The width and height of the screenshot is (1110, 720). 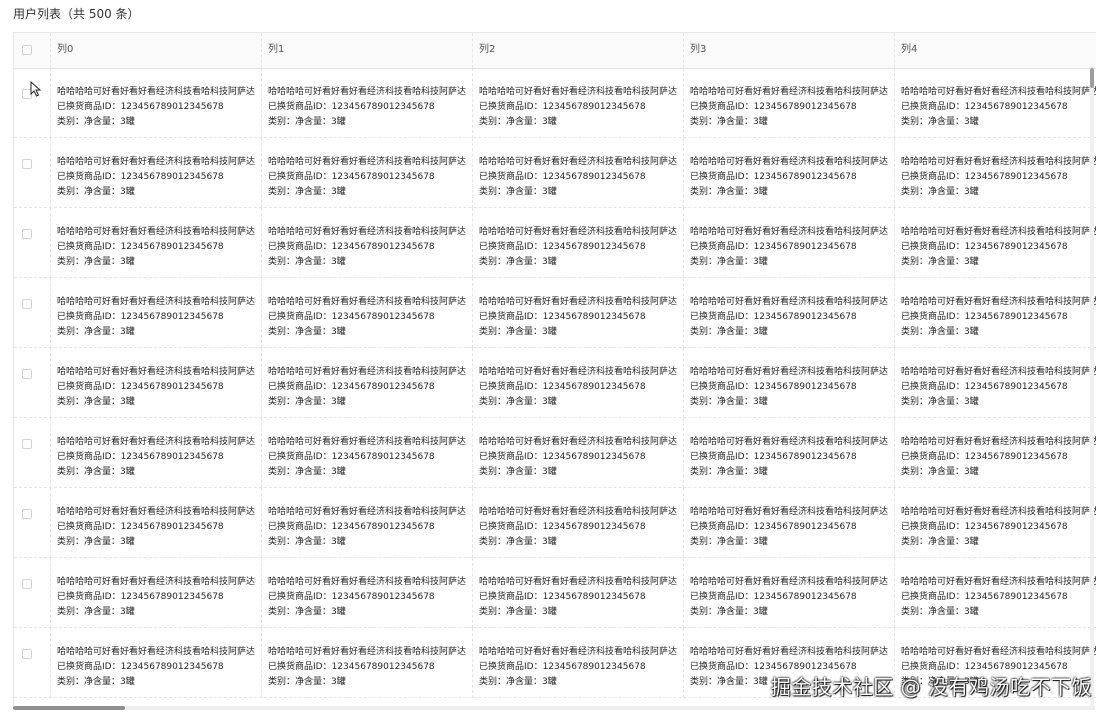 What do you see at coordinates (69, 708) in the screenshot?
I see `horizontal-scrollbar-thumb` at bounding box center [69, 708].